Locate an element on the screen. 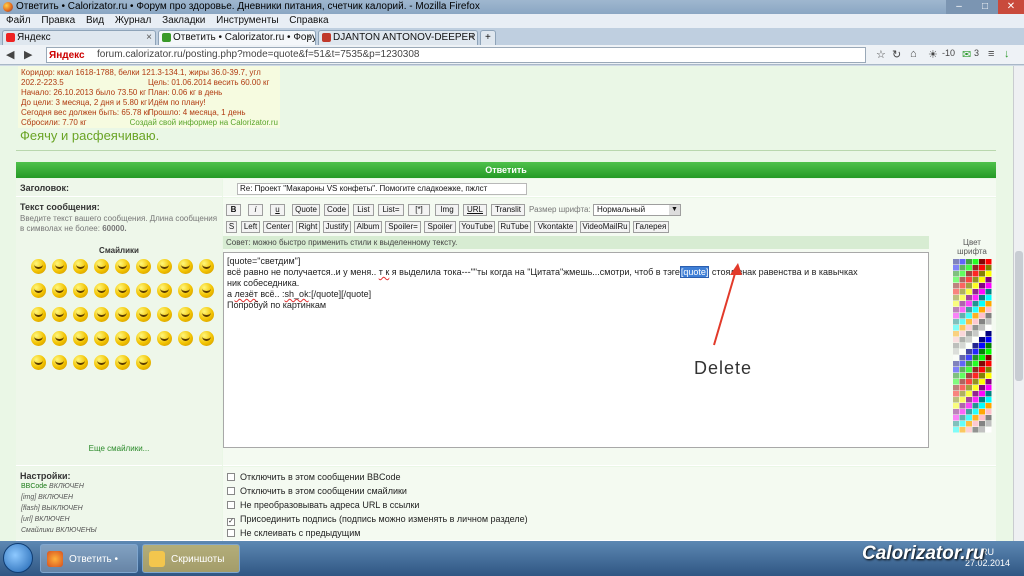 This screenshot has height=576, width=1024. album-button: Album is located at coordinates (368, 227).